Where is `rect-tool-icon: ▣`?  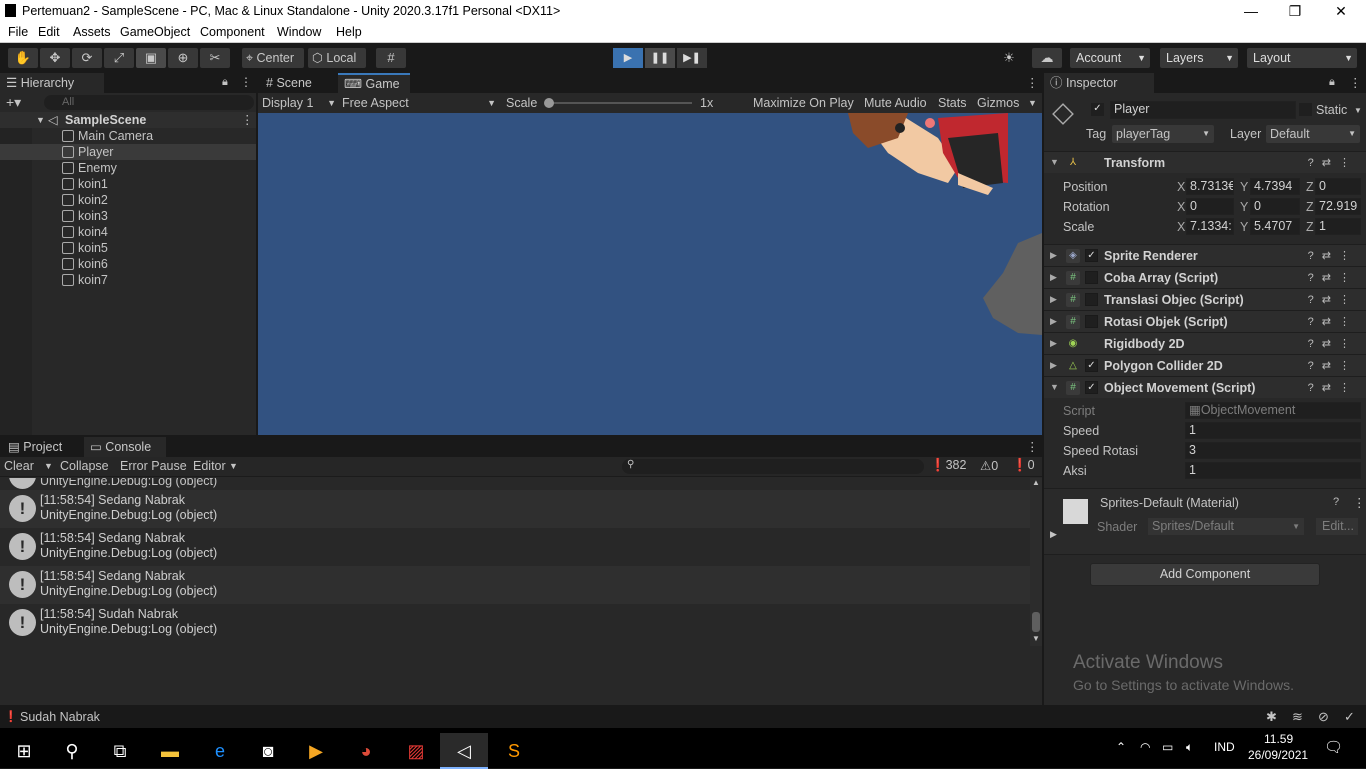
rect-tool-icon: ▣ is located at coordinates (151, 58).